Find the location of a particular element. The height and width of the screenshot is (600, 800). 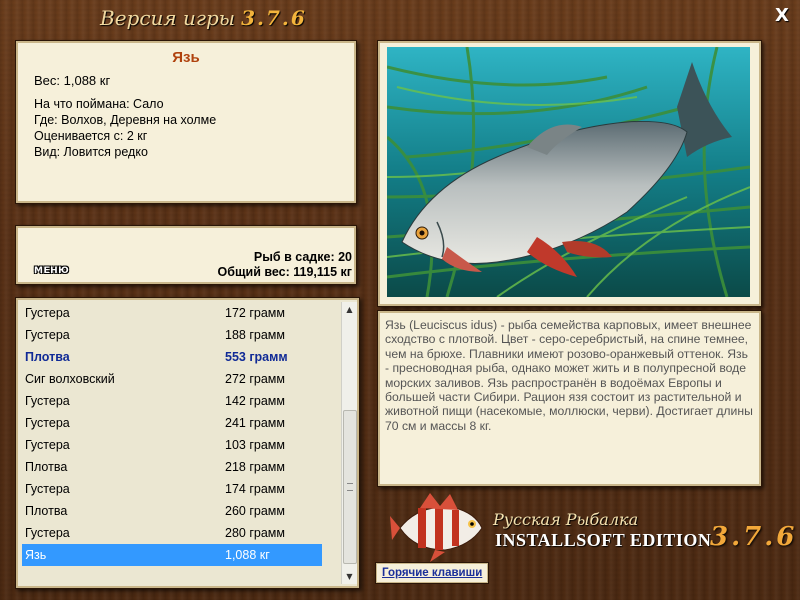

menu-button: МЕНЮ is located at coordinates (51, 271).